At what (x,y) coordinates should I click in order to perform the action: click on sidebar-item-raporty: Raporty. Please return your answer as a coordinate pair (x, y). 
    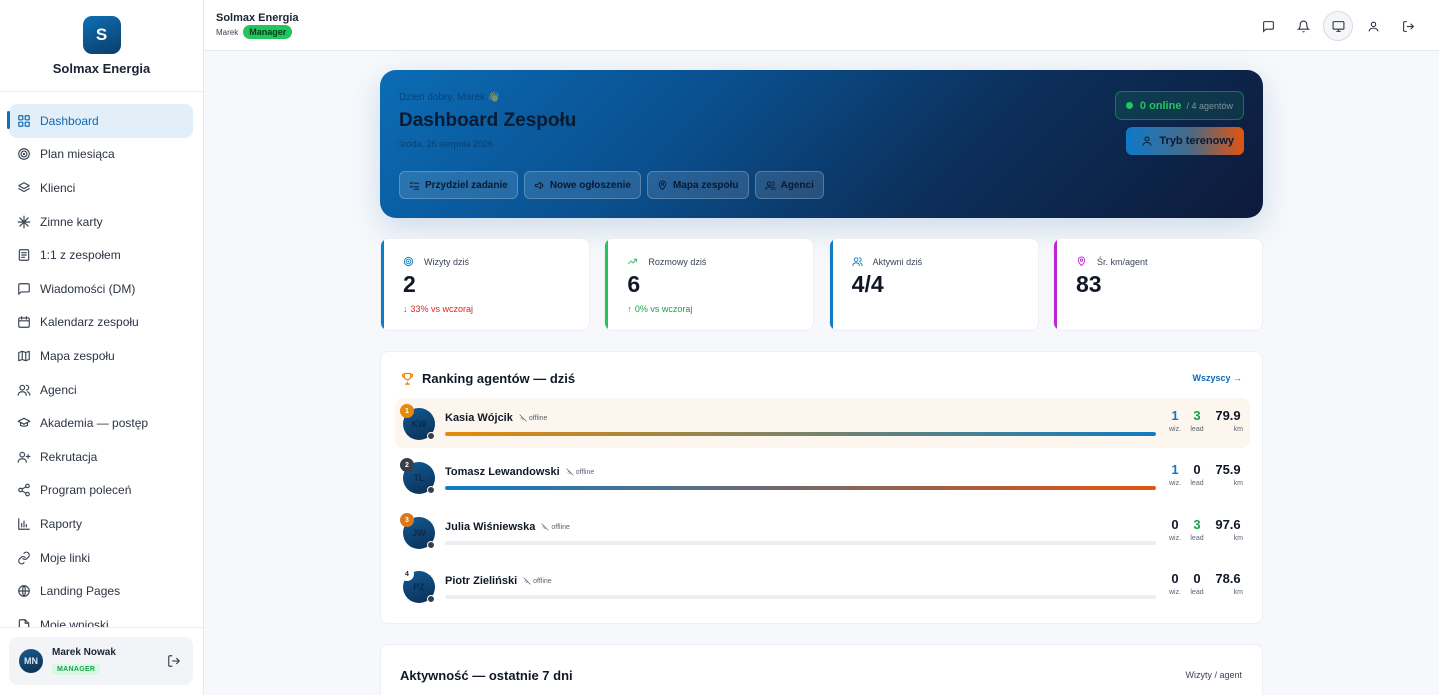
    Looking at the image, I should click on (101, 524).